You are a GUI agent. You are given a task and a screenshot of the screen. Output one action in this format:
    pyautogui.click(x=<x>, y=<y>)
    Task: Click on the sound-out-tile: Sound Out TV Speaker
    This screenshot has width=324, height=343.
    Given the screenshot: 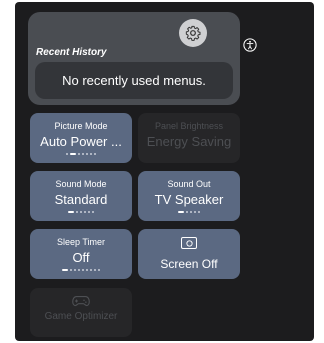 What is the action you would take?
    pyautogui.click(x=189, y=196)
    